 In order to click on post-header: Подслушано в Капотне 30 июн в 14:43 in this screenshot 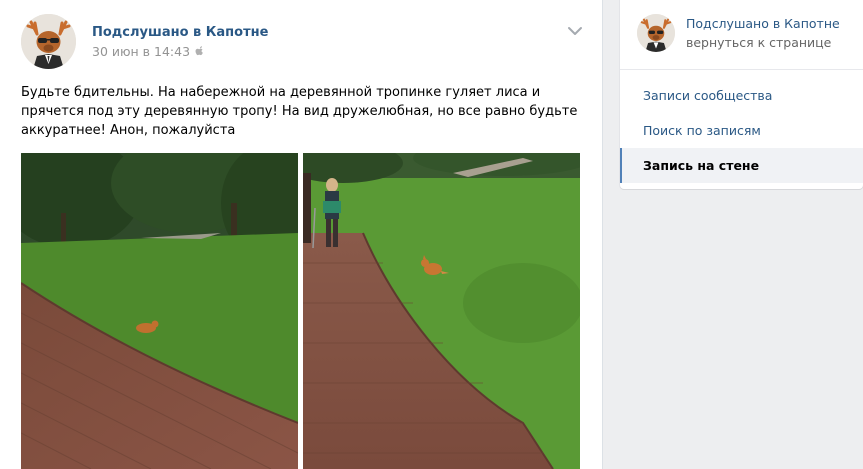, I will do `click(306, 42)`.